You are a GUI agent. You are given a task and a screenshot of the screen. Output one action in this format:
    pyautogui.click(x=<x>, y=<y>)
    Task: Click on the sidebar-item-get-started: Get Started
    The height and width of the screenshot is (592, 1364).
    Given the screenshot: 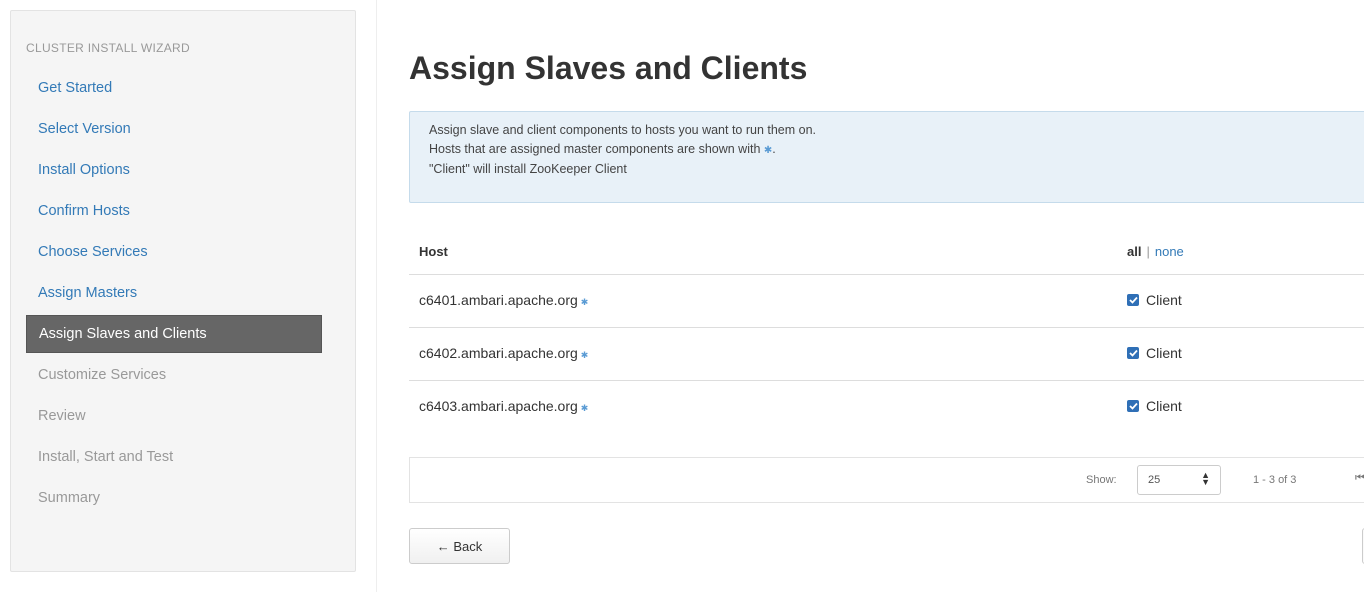 What is the action you would take?
    pyautogui.click(x=174, y=88)
    